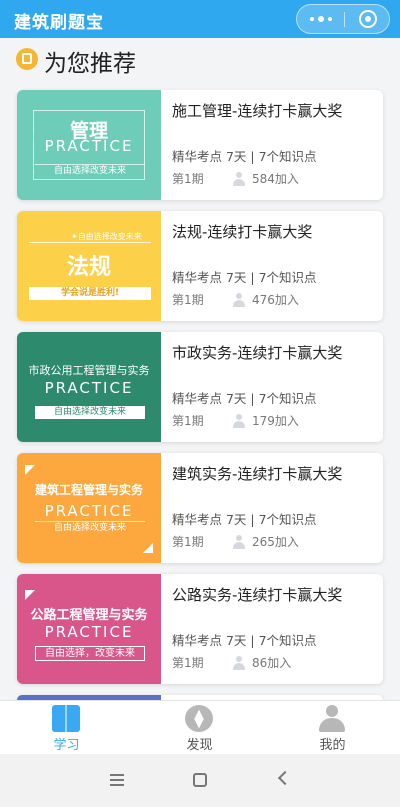  I want to click on miniprogram-capsule, so click(343, 19).